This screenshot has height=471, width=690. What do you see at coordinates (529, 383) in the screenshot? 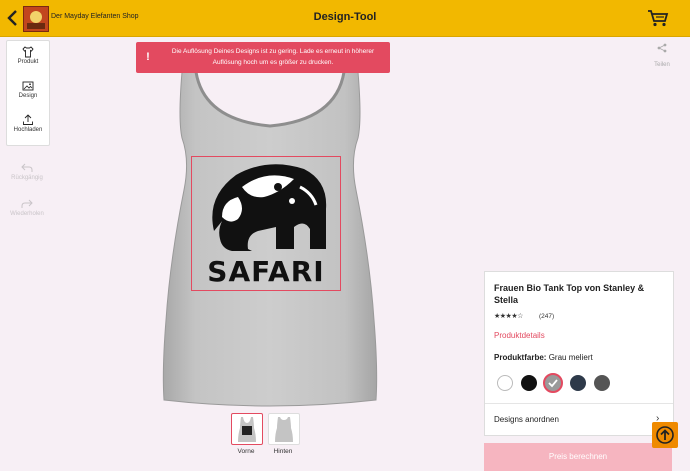
I see `color-swatch-black` at bounding box center [529, 383].